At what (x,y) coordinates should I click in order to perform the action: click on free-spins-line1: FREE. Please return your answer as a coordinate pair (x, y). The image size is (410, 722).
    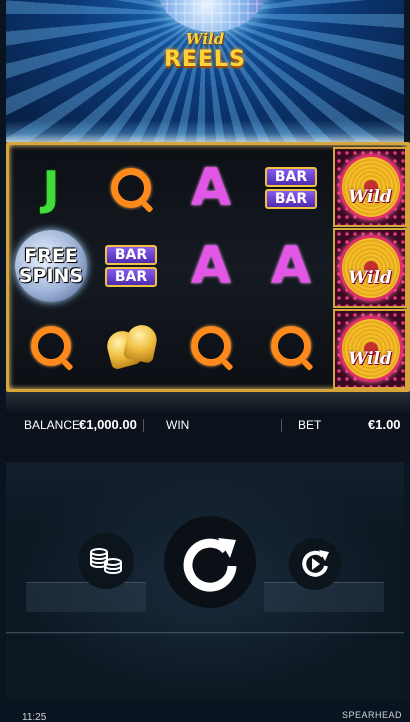
    Looking at the image, I should click on (51, 256).